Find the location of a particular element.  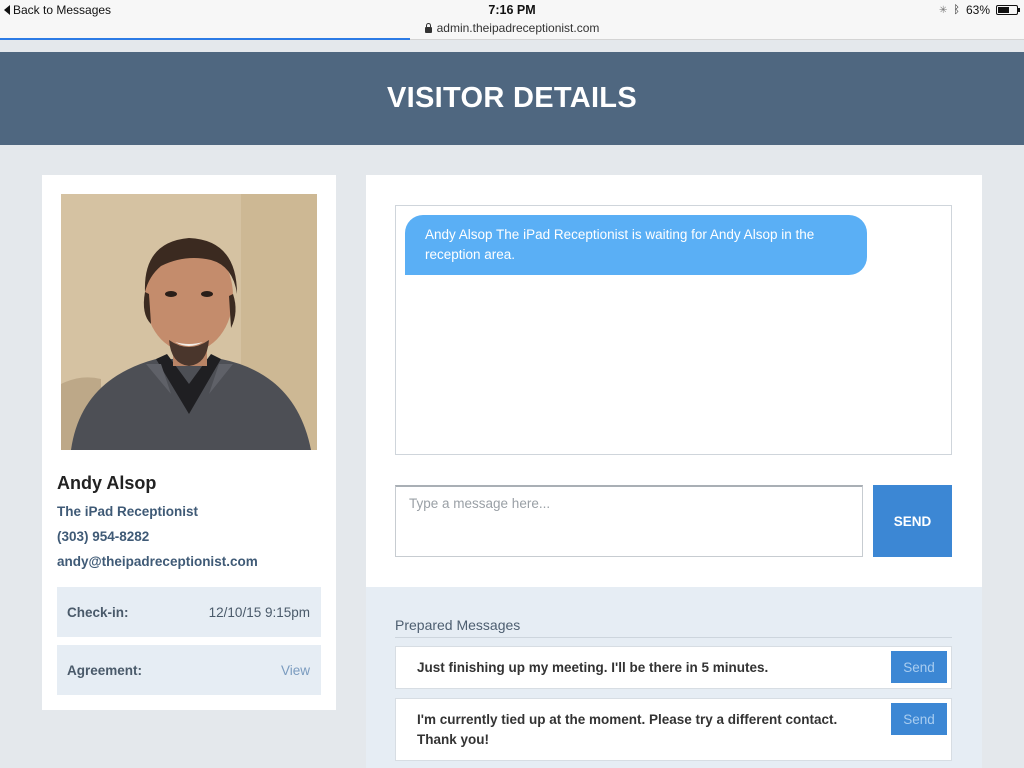

agreement-view-link: View is located at coordinates (295, 670).